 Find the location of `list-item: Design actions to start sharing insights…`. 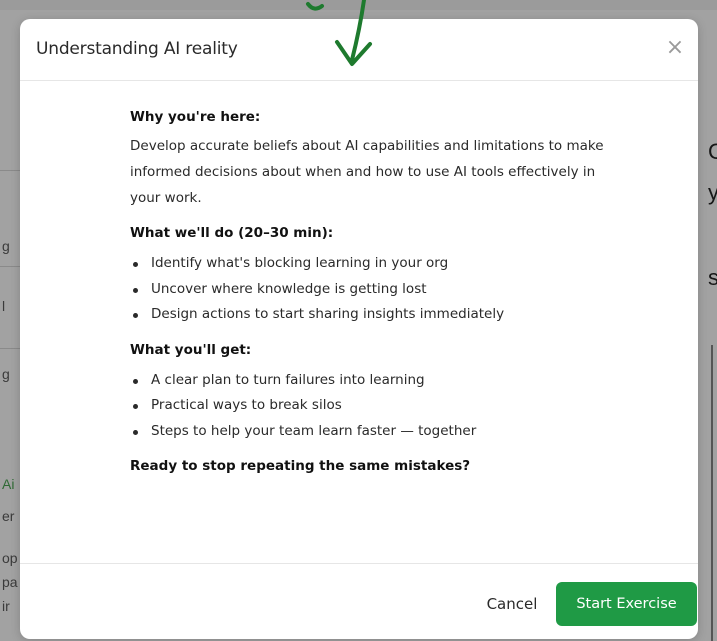

list-item: Design actions to start sharing insights… is located at coordinates (370, 315).